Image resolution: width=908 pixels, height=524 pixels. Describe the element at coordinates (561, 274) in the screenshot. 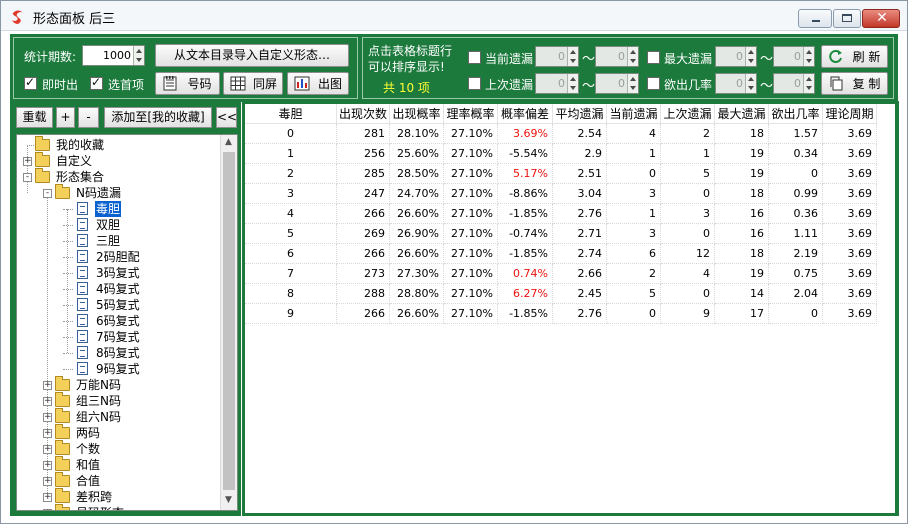

I see `table-row: 7 273 27.30% 27.10% 0.74% 2.66 2 4 19 0.75 3.69` at that location.